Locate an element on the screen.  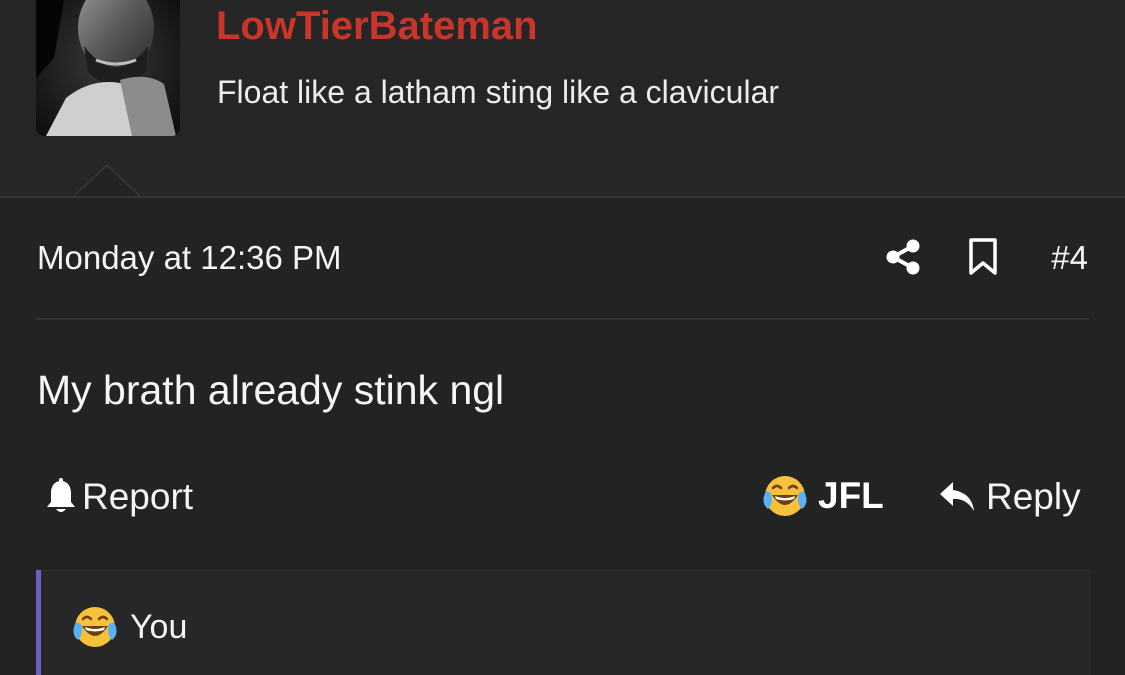
avatar-photo is located at coordinates (108, 68).